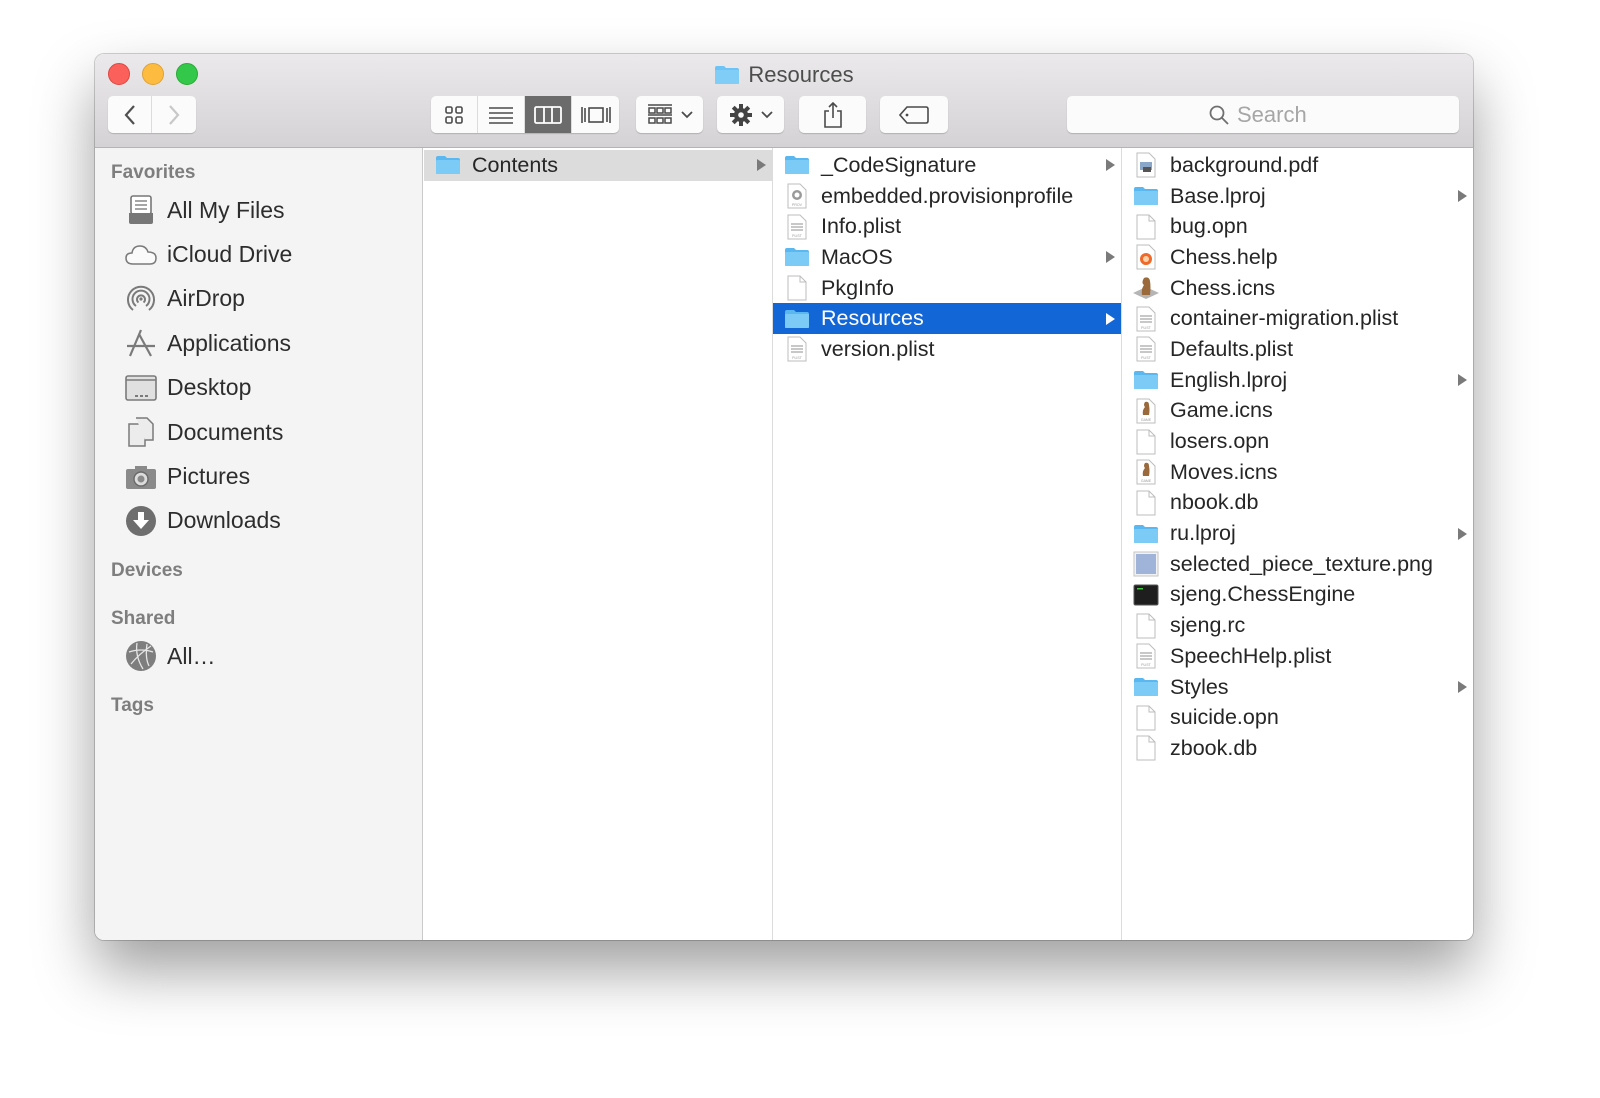 This screenshot has height=1098, width=1600. I want to click on sidebar-item-documents: Documents, so click(258, 432).